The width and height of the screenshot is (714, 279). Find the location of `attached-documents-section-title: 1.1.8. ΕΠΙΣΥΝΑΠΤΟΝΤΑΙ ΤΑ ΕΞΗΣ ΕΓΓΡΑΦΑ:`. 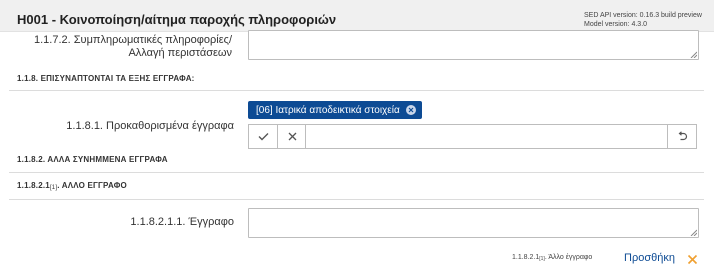

attached-documents-section-title: 1.1.8. ΕΠΙΣΥΝΑΠΤΟΝΤΑΙ ΤΑ ΕΞΗΣ ΕΓΓΡΑΦΑ: is located at coordinates (106, 78).